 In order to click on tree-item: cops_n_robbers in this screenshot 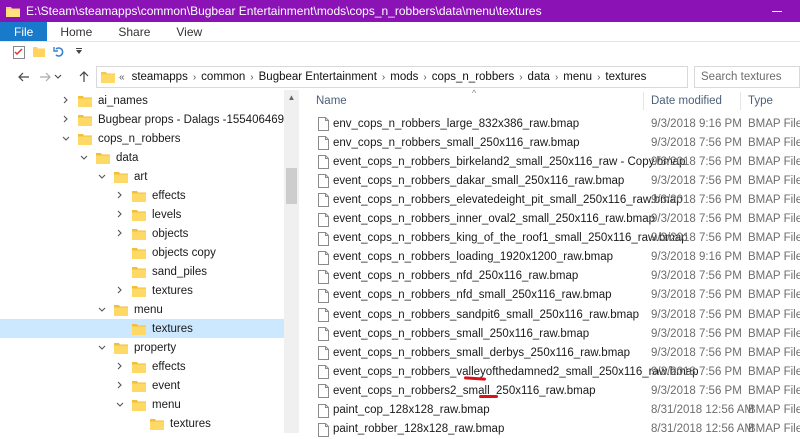, I will do `click(120, 138)`.